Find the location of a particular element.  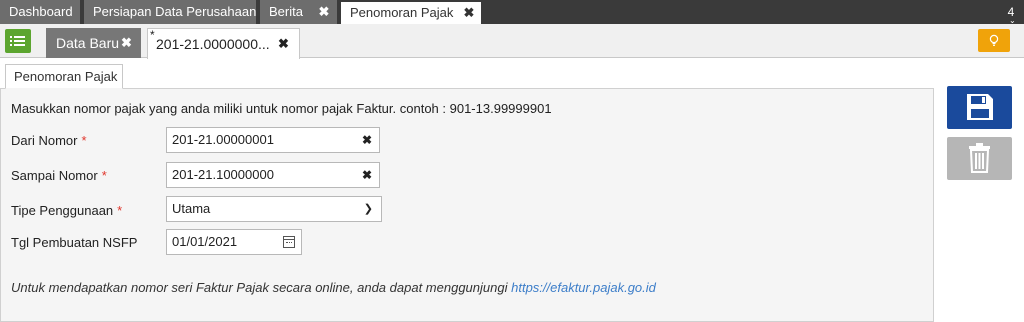

tab-record: * 201-21.0000000... ✖ is located at coordinates (223, 43).